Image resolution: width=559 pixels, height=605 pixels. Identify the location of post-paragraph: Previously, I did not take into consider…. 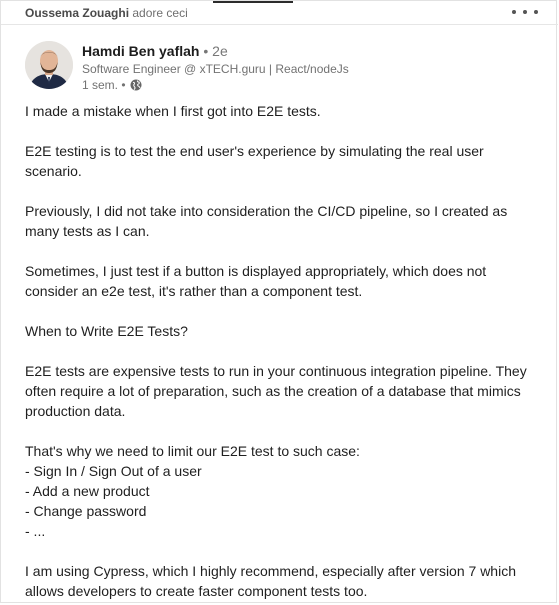
(266, 221).